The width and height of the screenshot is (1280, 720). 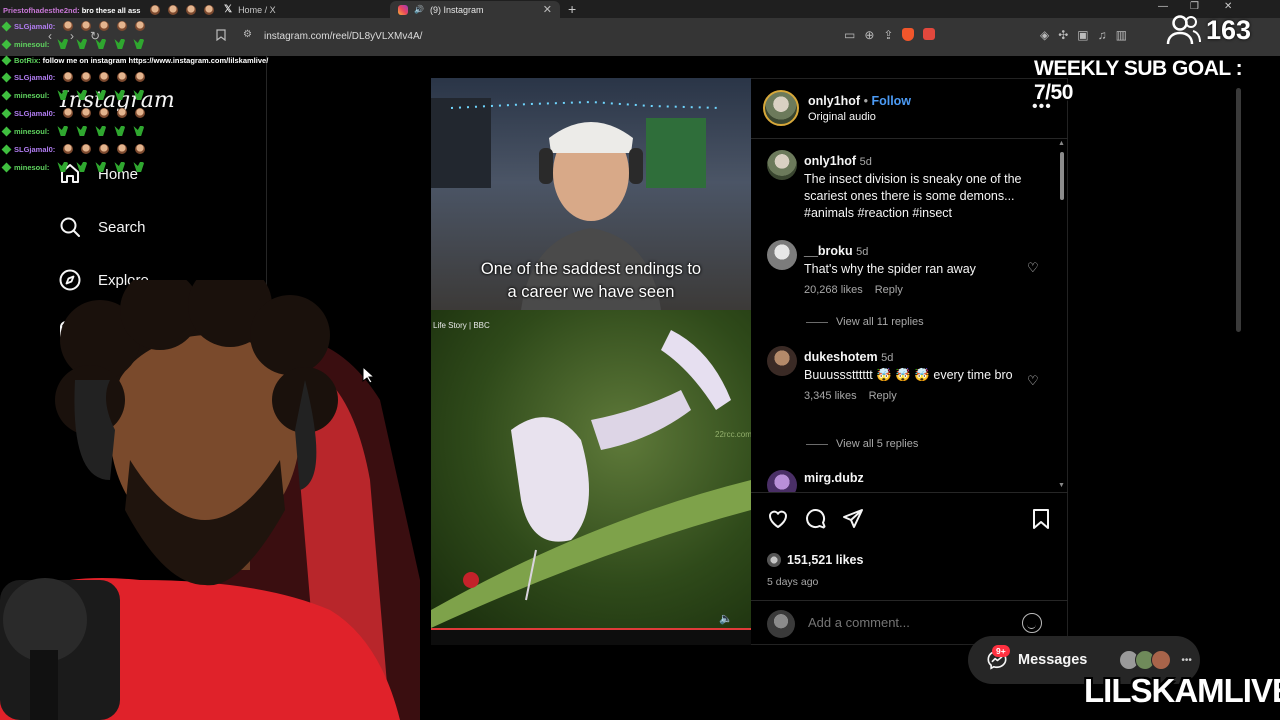 What do you see at coordinates (865, 162) in the screenshot?
I see `caption-age: 5d` at bounding box center [865, 162].